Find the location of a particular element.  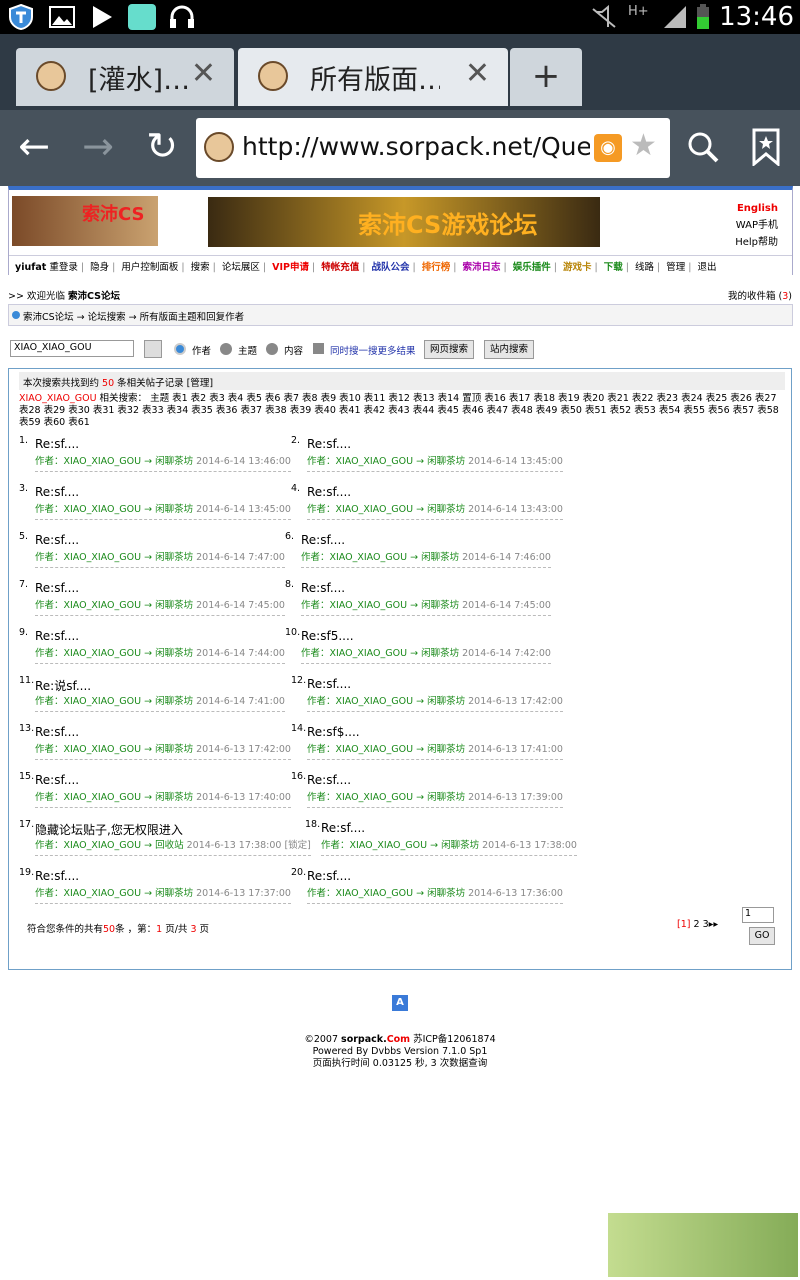

tab-2-active: 所有版面… ✕ is located at coordinates (373, 77).